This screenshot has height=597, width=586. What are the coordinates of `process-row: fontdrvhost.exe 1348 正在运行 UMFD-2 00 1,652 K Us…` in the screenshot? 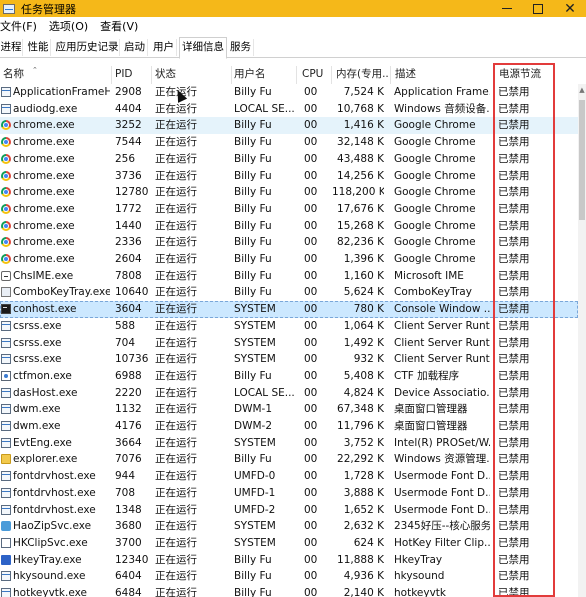 It's located at (289, 510).